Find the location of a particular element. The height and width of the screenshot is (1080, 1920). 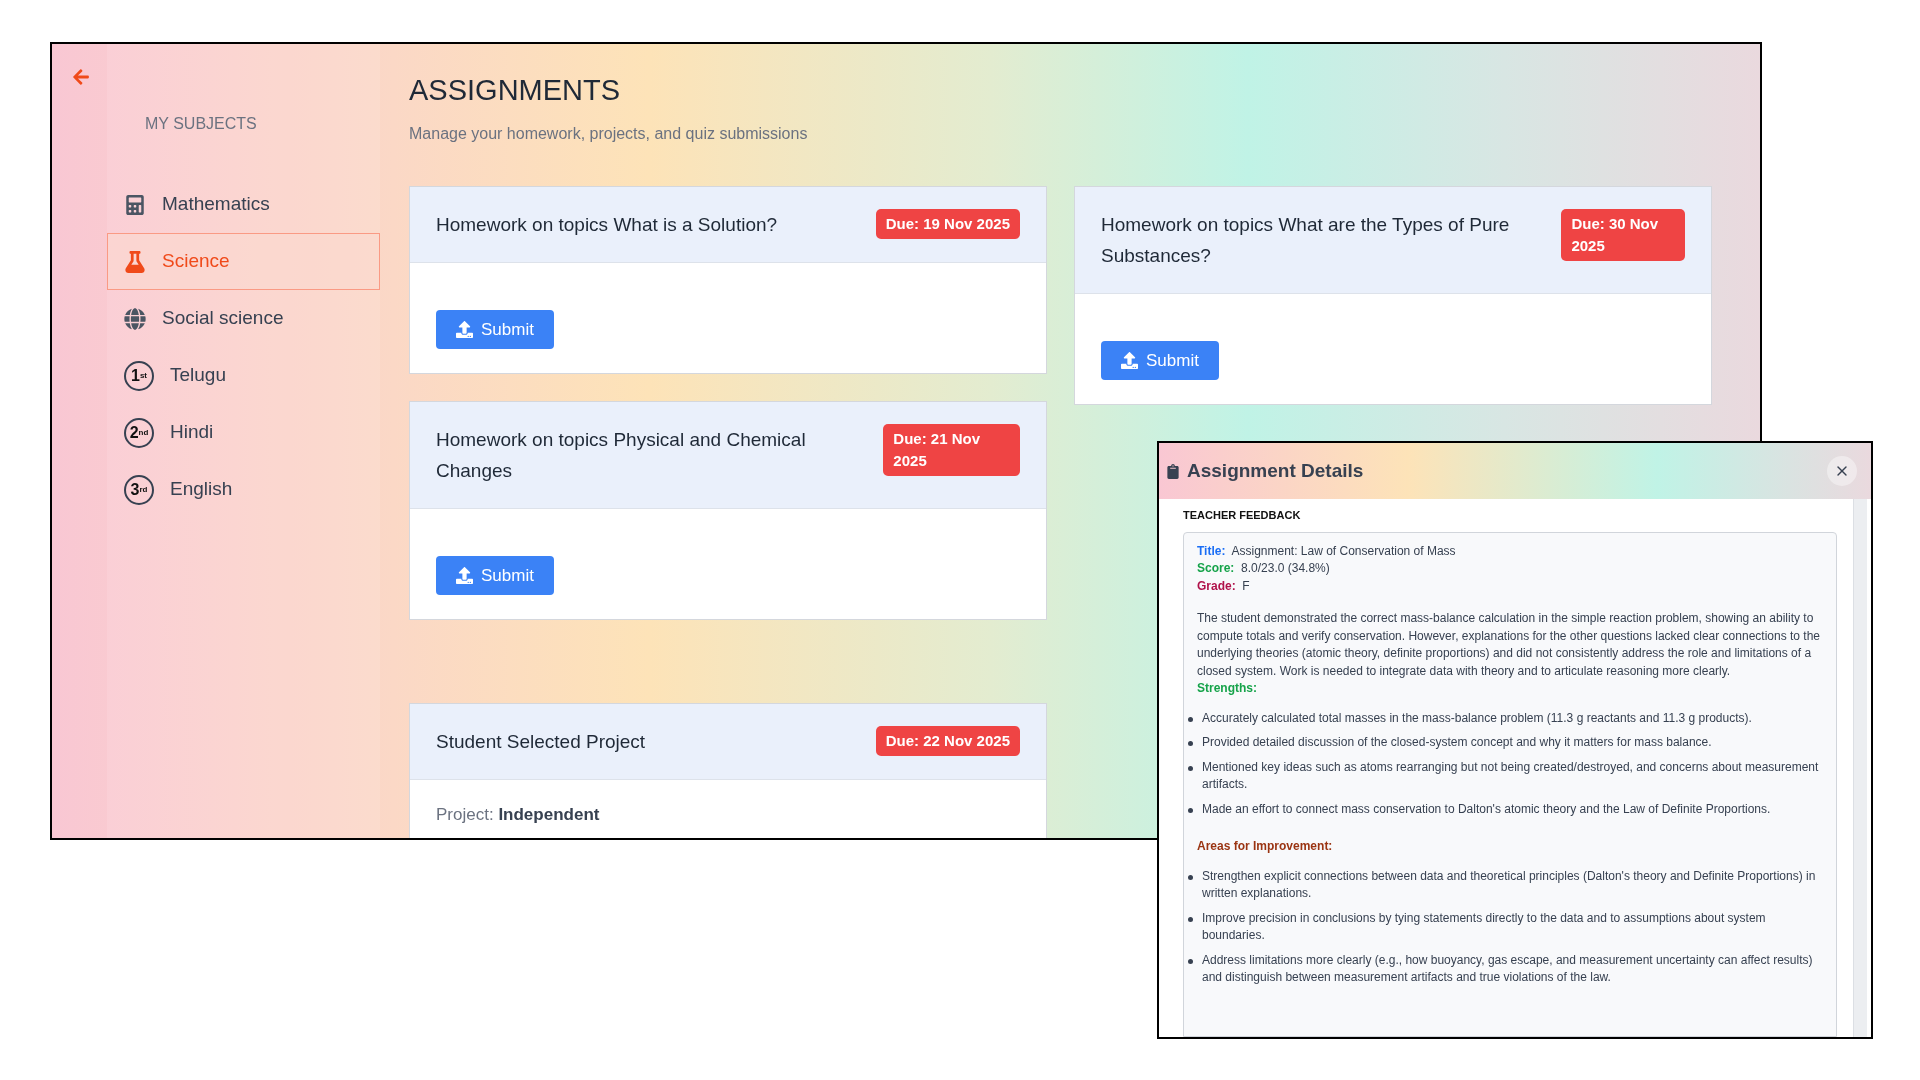

ordinal-icon: 3rd is located at coordinates (139, 489).